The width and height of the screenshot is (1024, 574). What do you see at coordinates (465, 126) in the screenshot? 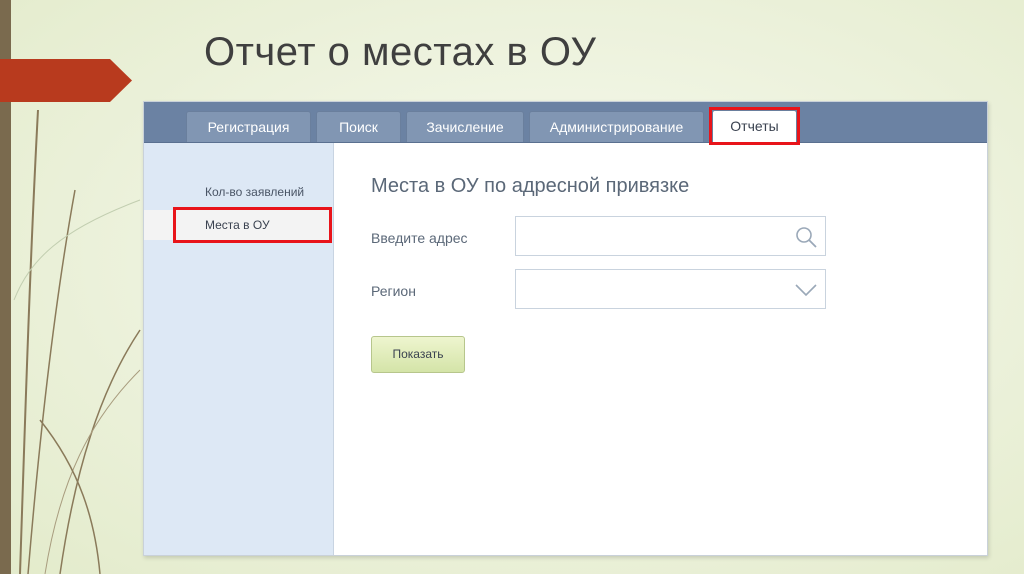
I see `tab-enrollment: Зачисление` at bounding box center [465, 126].